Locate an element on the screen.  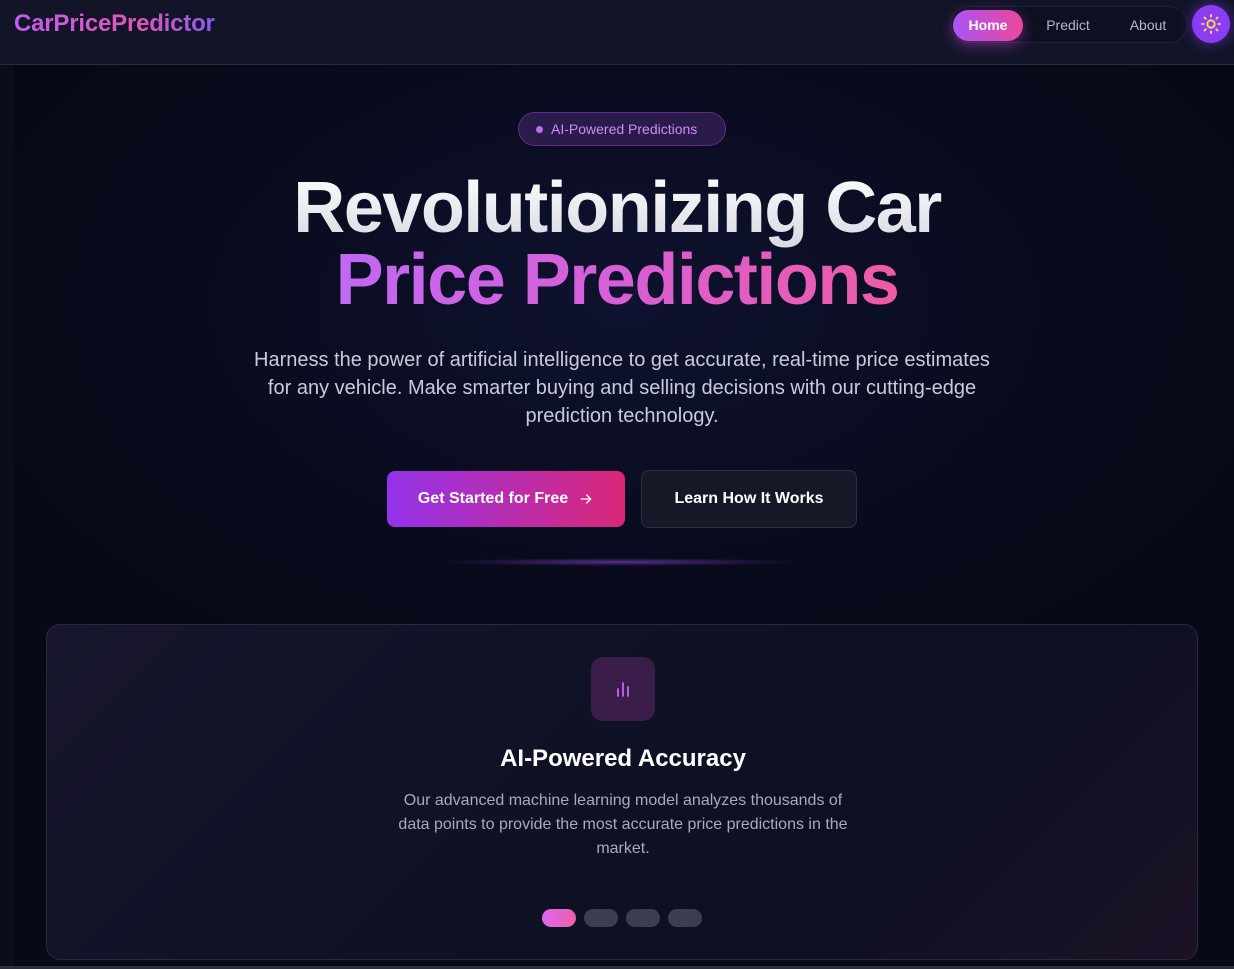
arrow-right-icon is located at coordinates (586, 499).